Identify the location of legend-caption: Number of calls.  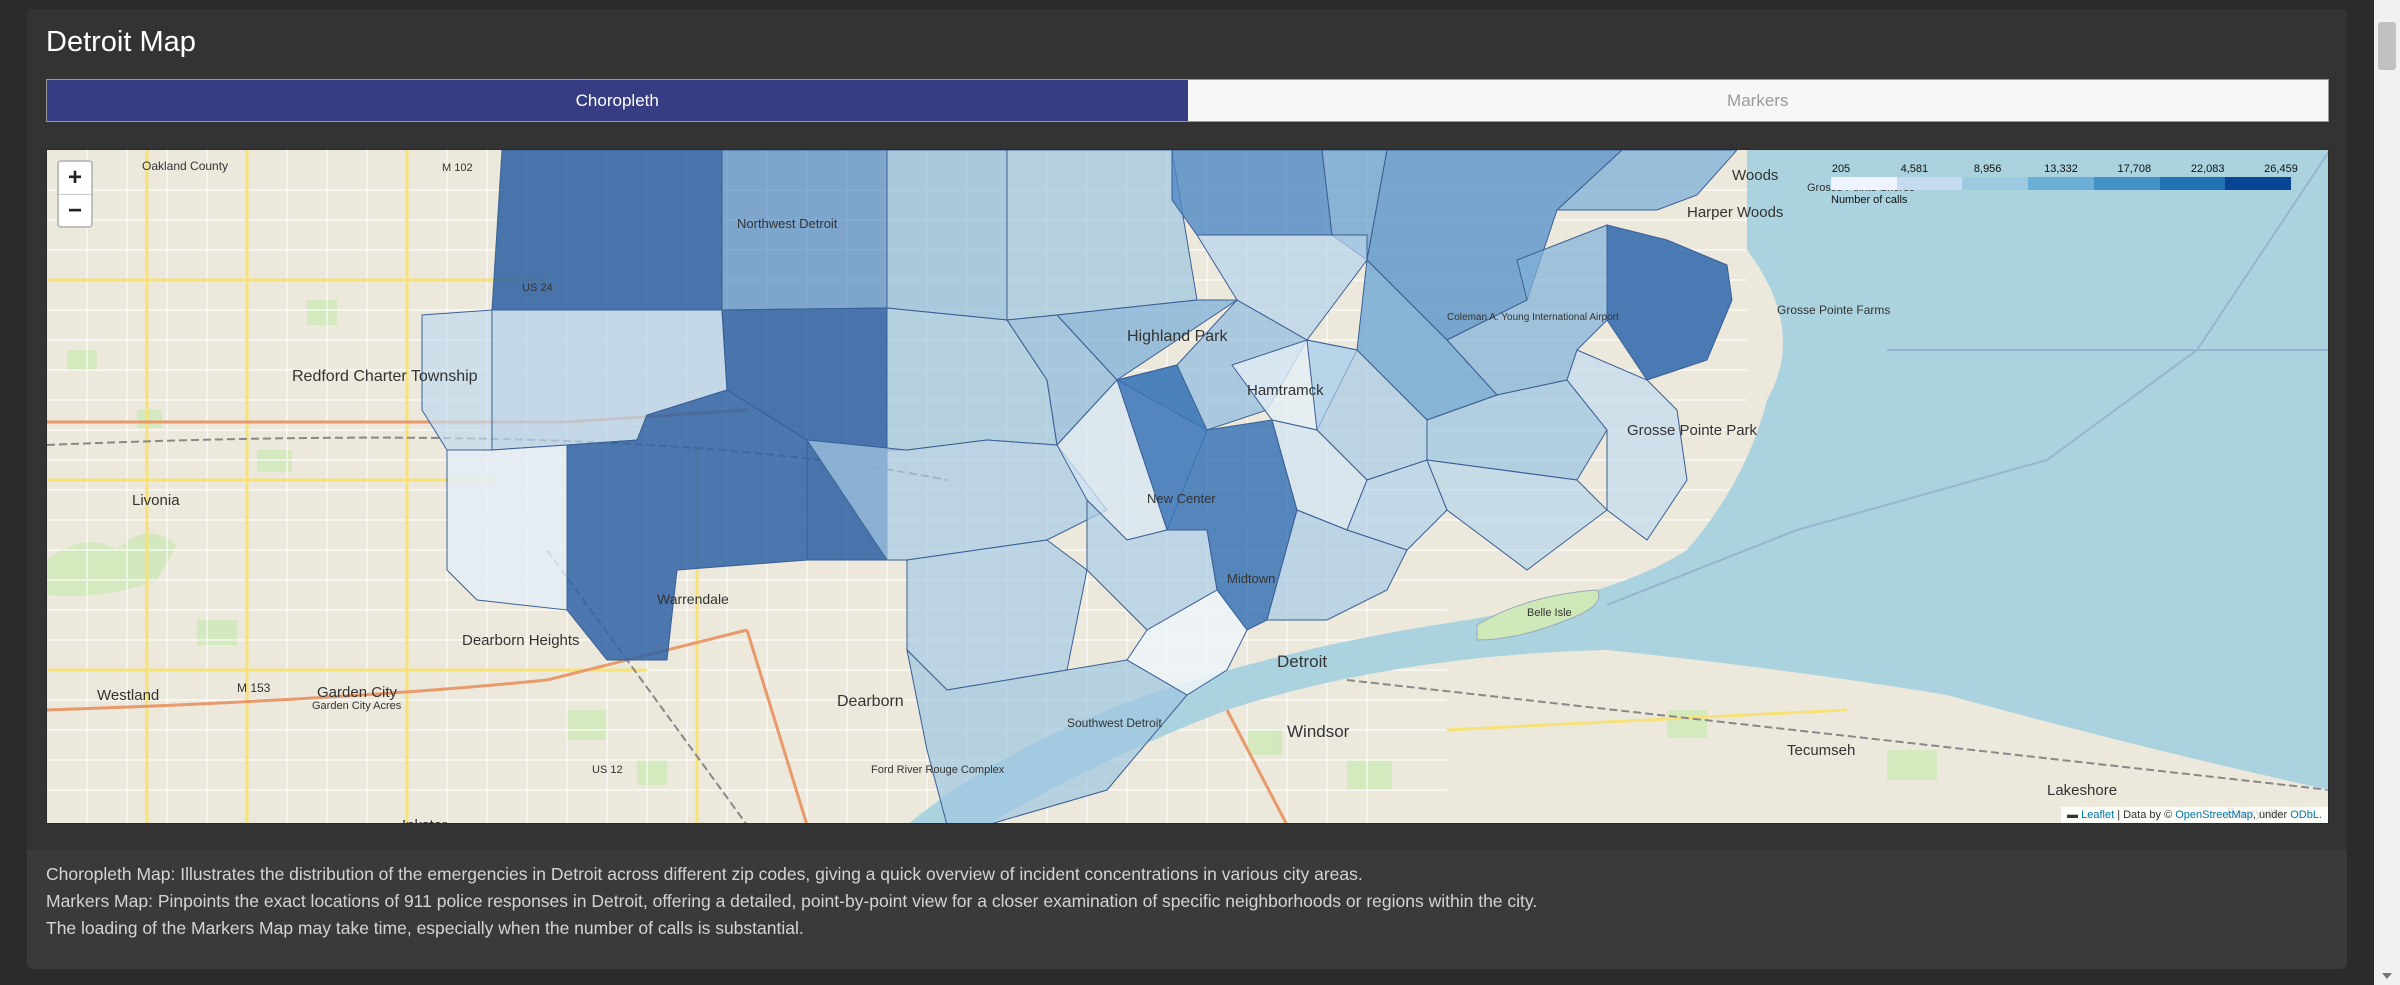
(1869, 200).